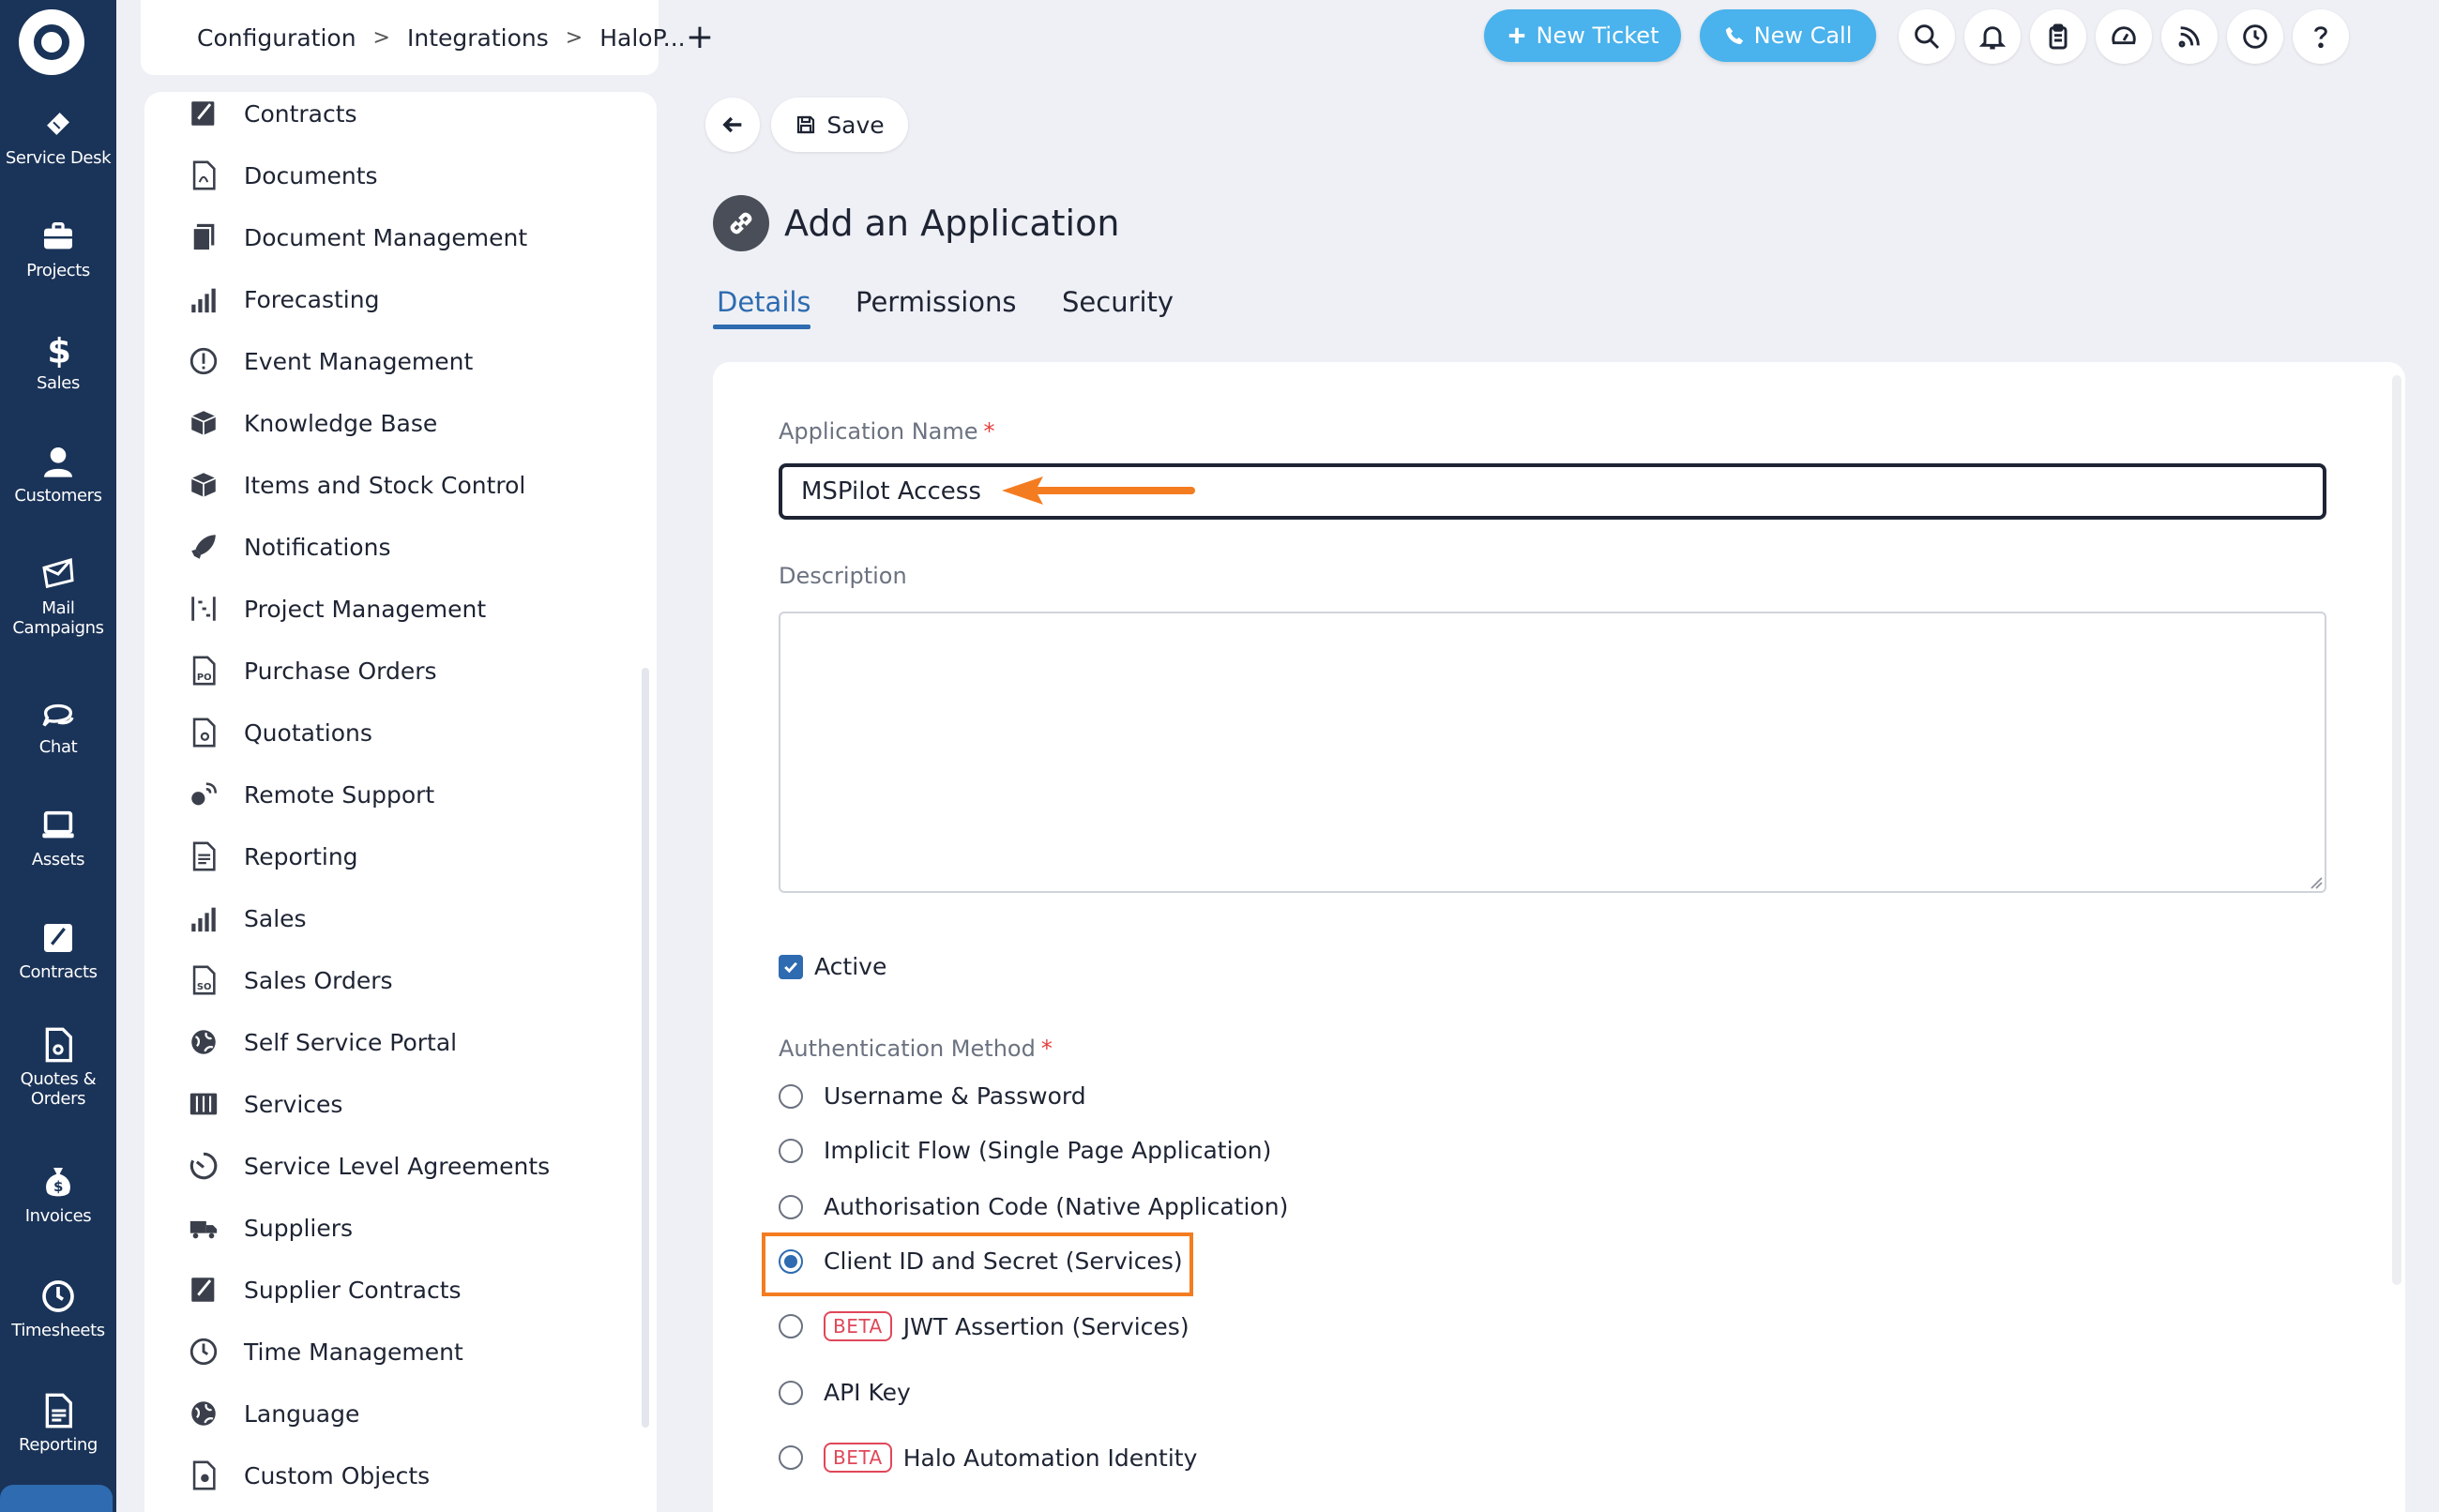 Image resolution: width=2439 pixels, height=1512 pixels. I want to click on link-icon, so click(741, 223).